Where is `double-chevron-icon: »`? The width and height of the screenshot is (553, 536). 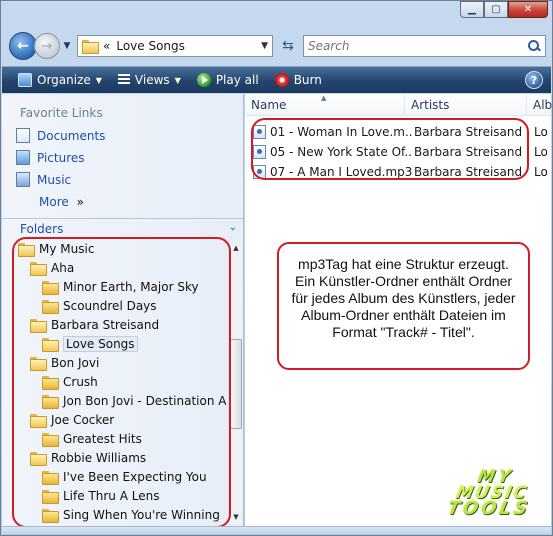
double-chevron-icon: » is located at coordinates (80, 202).